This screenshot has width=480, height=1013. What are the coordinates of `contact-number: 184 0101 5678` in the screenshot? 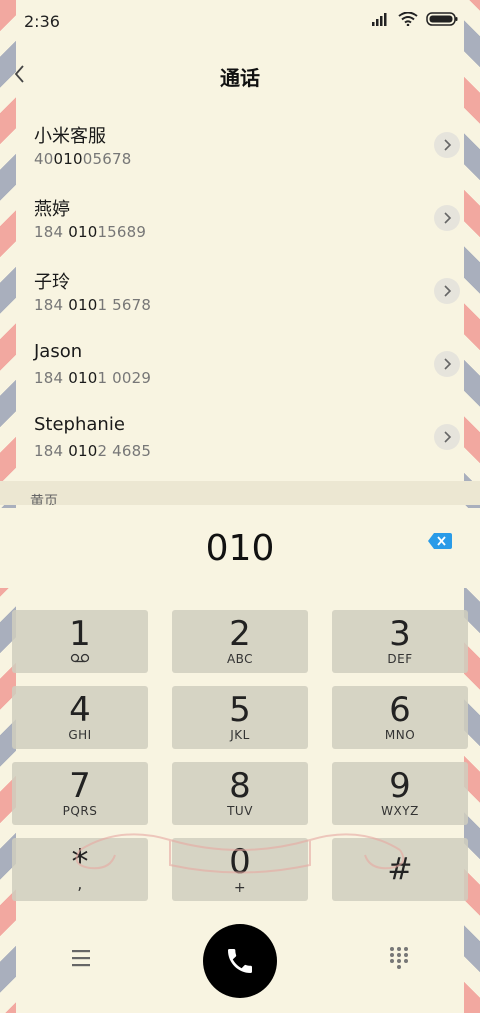 It's located at (93, 305).